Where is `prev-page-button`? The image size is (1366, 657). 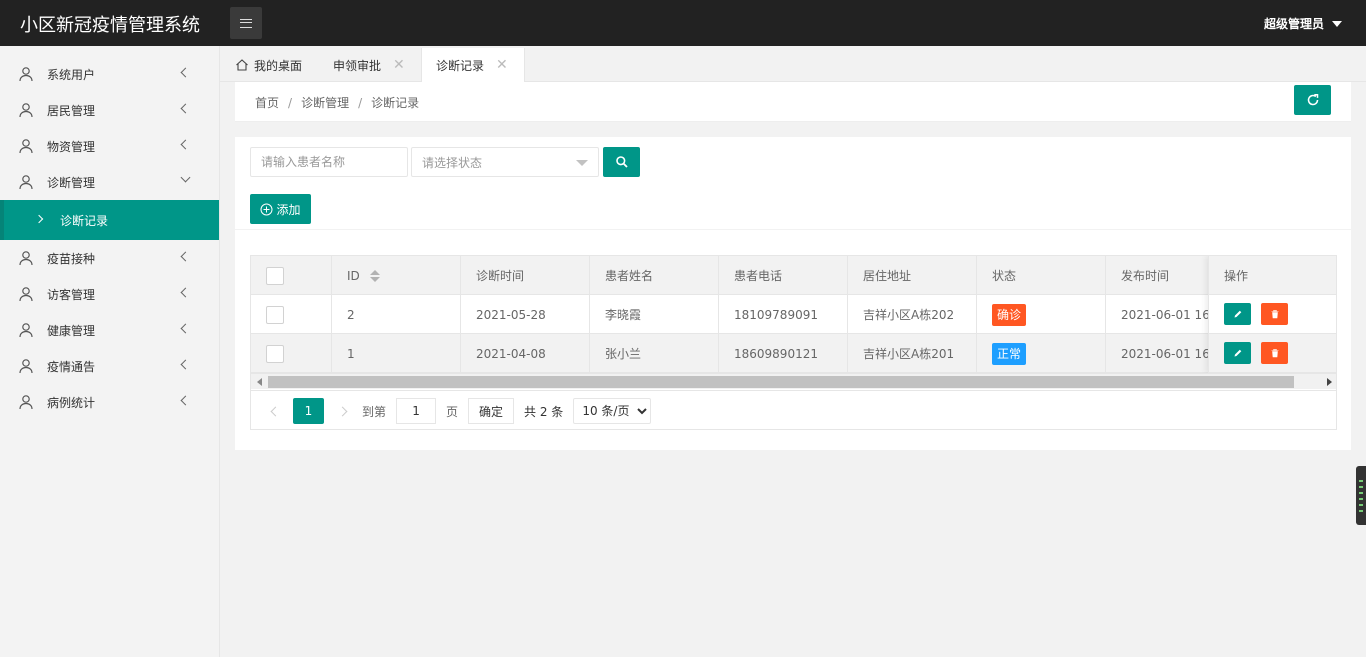 prev-page-button is located at coordinates (275, 411).